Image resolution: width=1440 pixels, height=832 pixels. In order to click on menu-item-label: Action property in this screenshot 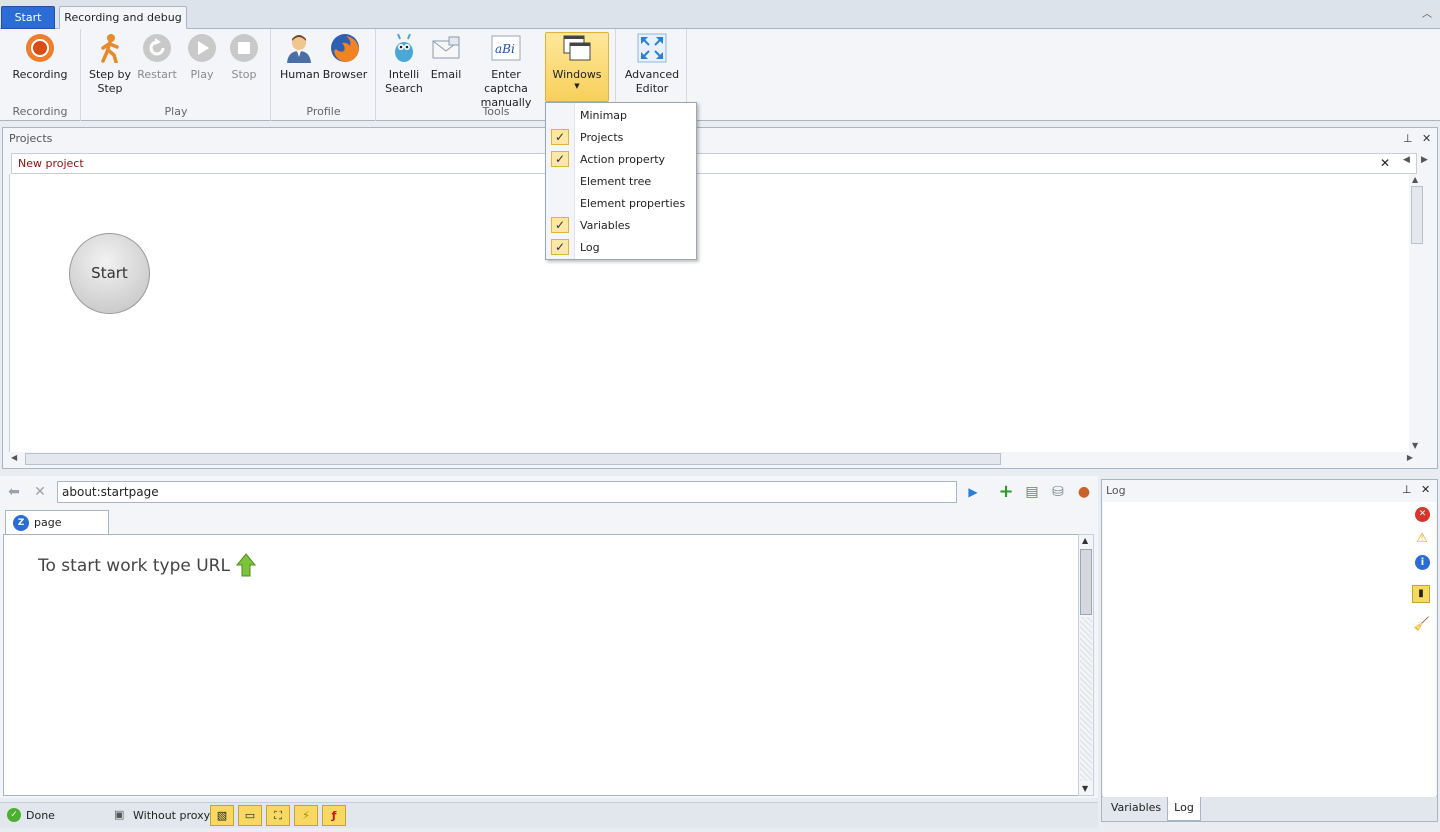, I will do `click(623, 159)`.